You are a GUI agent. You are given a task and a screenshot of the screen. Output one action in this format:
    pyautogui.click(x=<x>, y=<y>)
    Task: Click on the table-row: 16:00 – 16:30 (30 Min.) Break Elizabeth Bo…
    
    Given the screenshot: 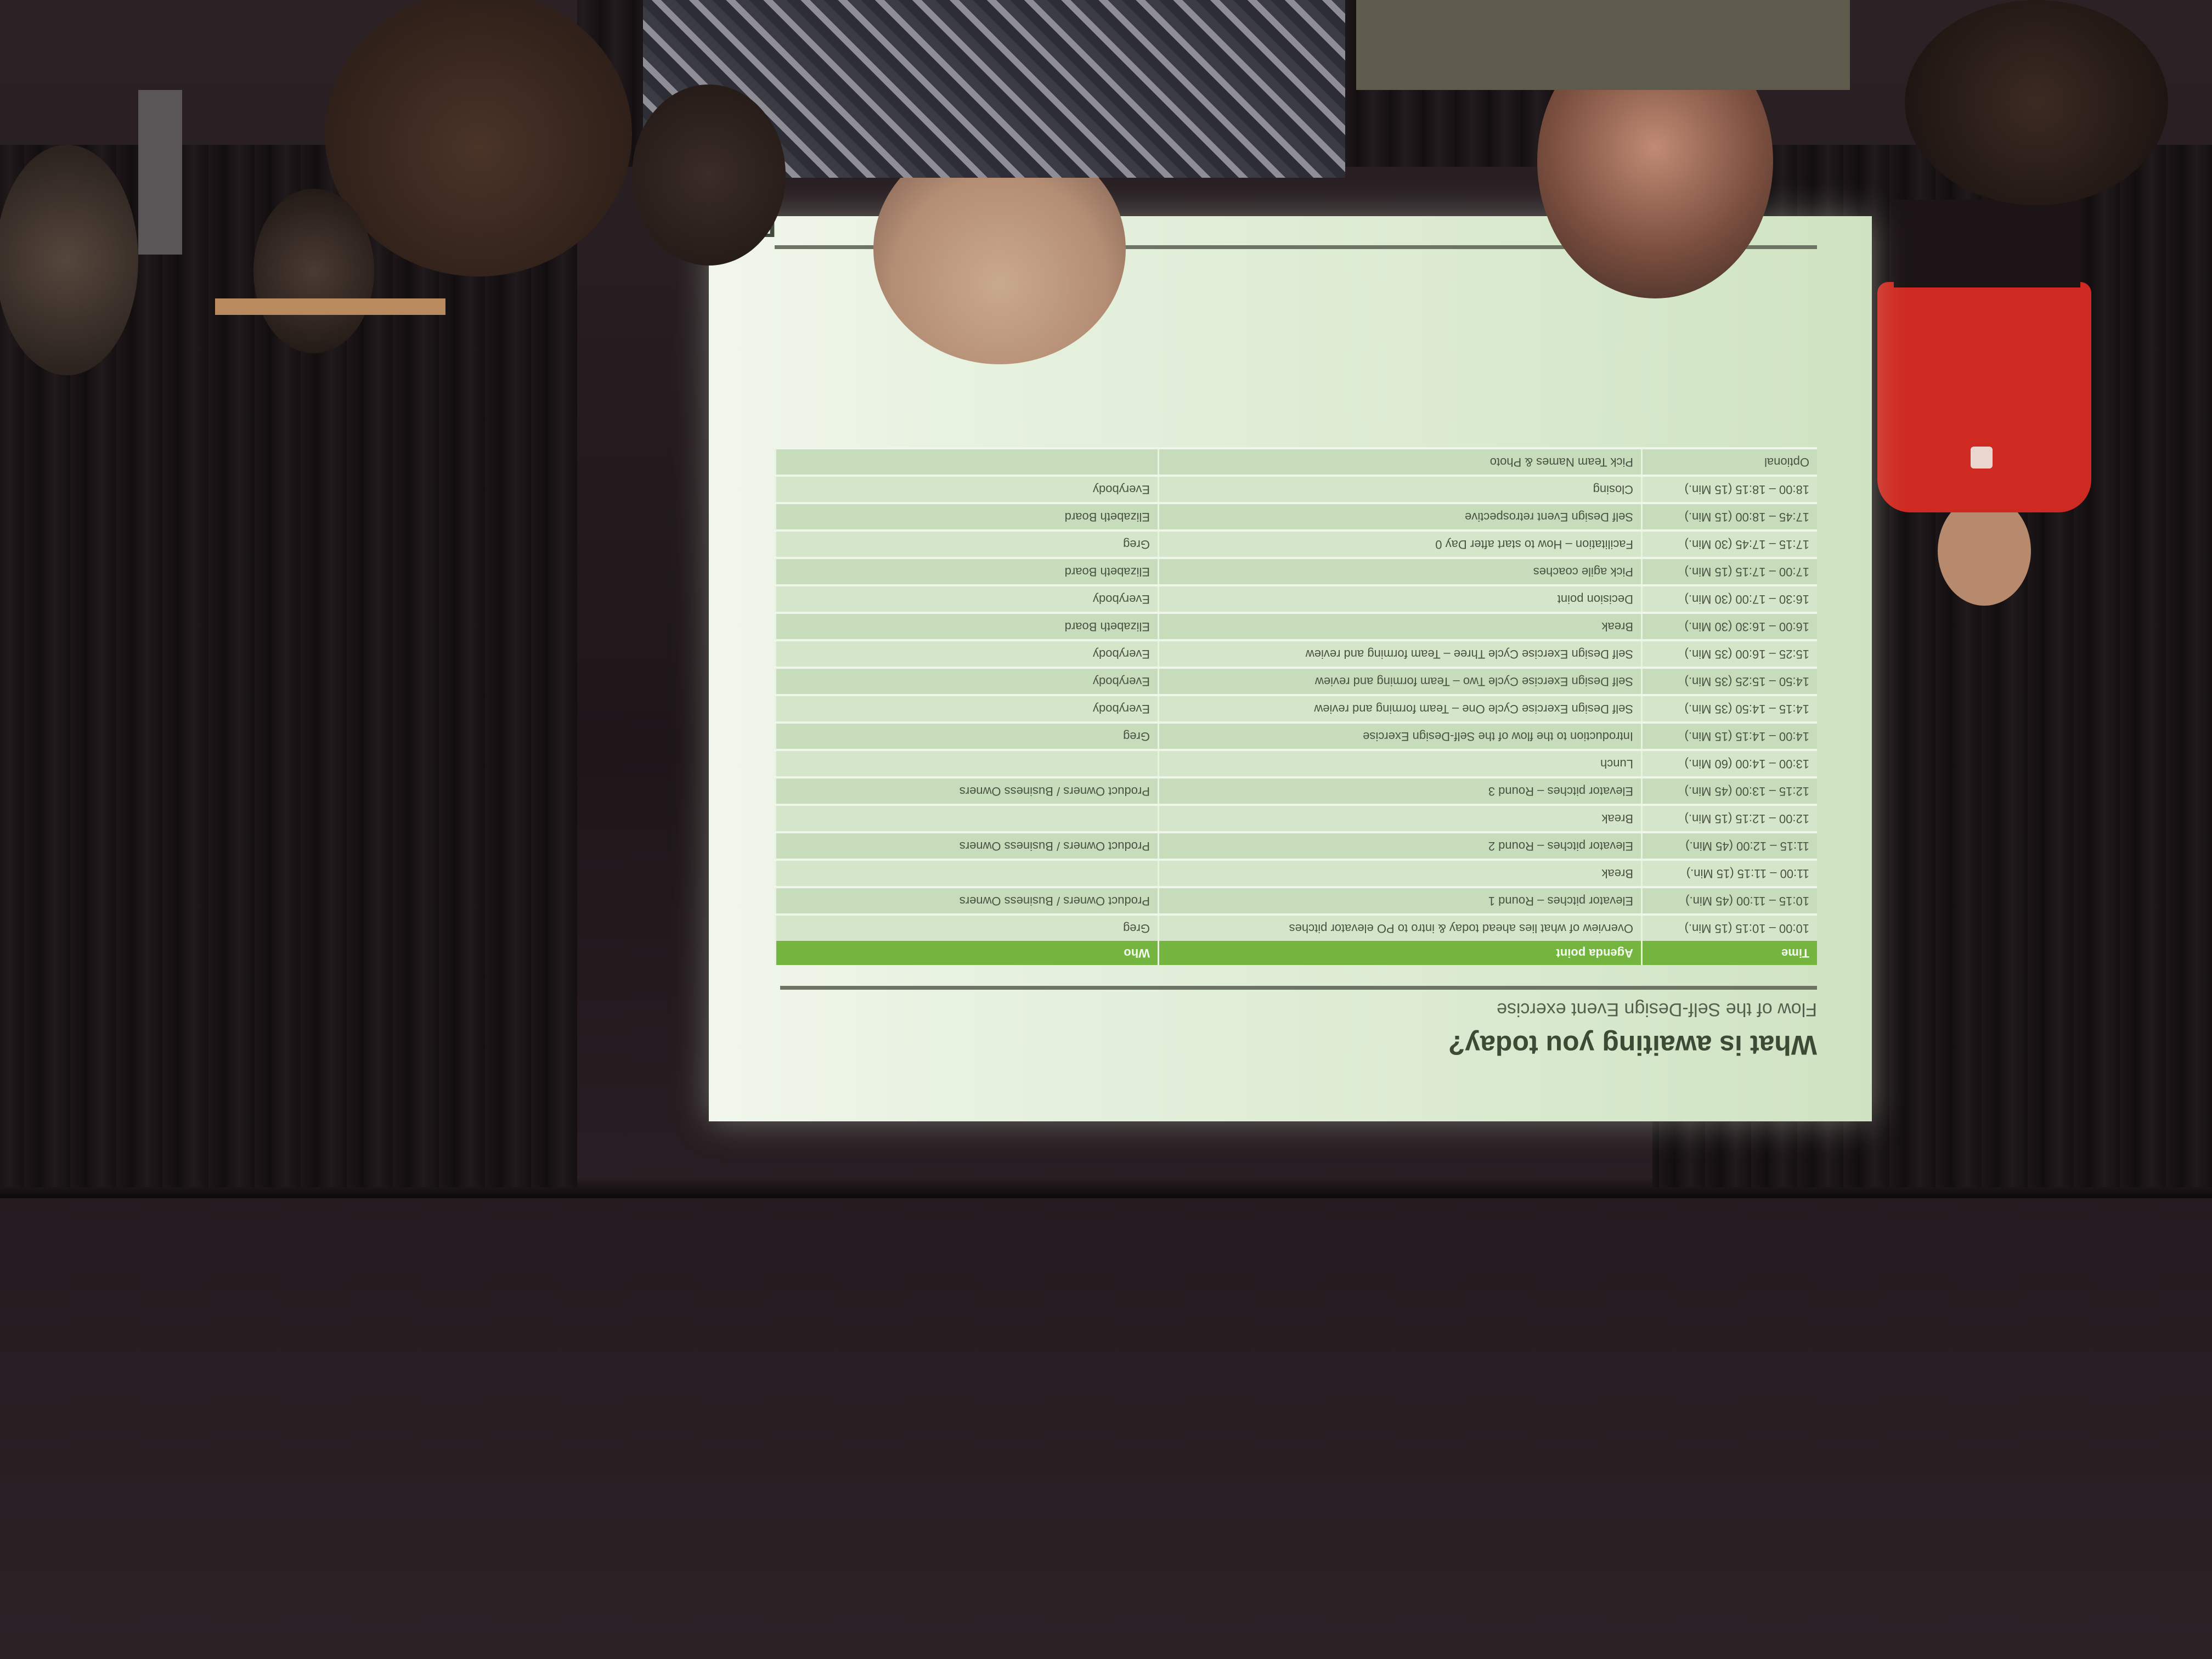 What is the action you would take?
    pyautogui.click(x=1296, y=627)
    